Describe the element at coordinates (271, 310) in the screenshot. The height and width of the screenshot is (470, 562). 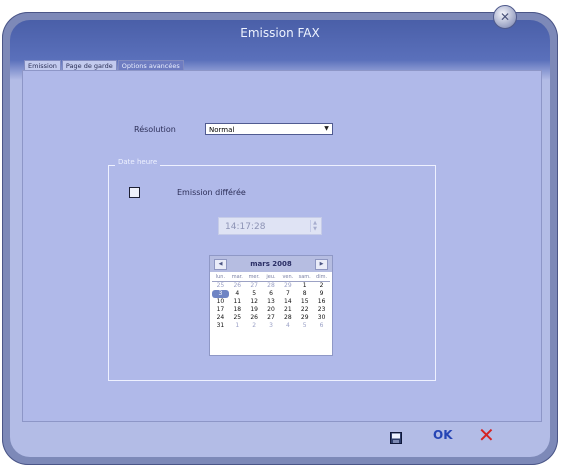
I see `calendar-day: 20` at that location.